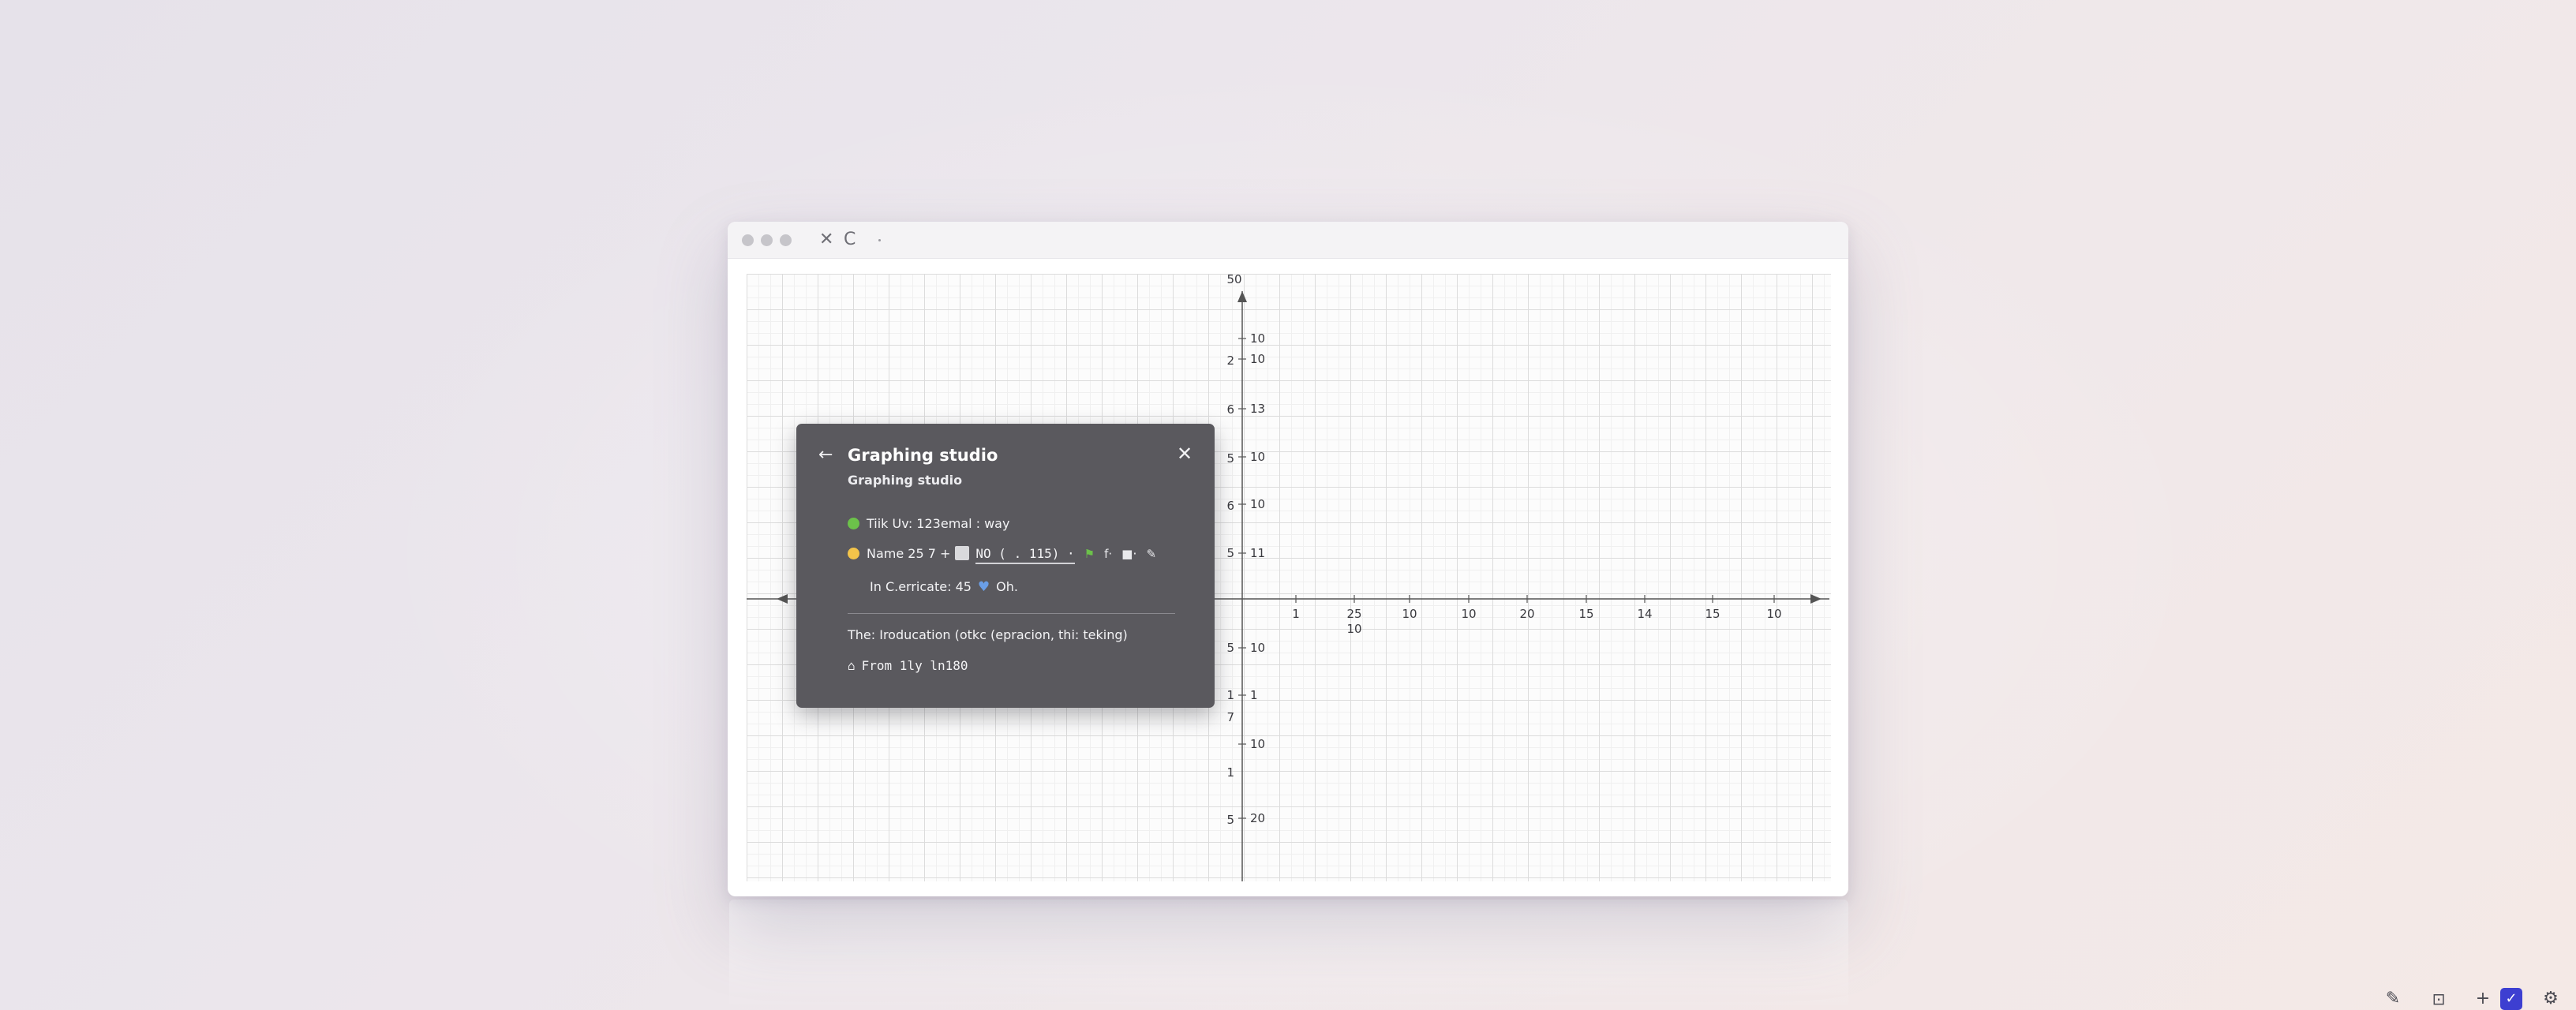 The height and width of the screenshot is (1010, 2576). What do you see at coordinates (1007, 586) in the screenshot?
I see `row-3-suffix: Oh.` at bounding box center [1007, 586].